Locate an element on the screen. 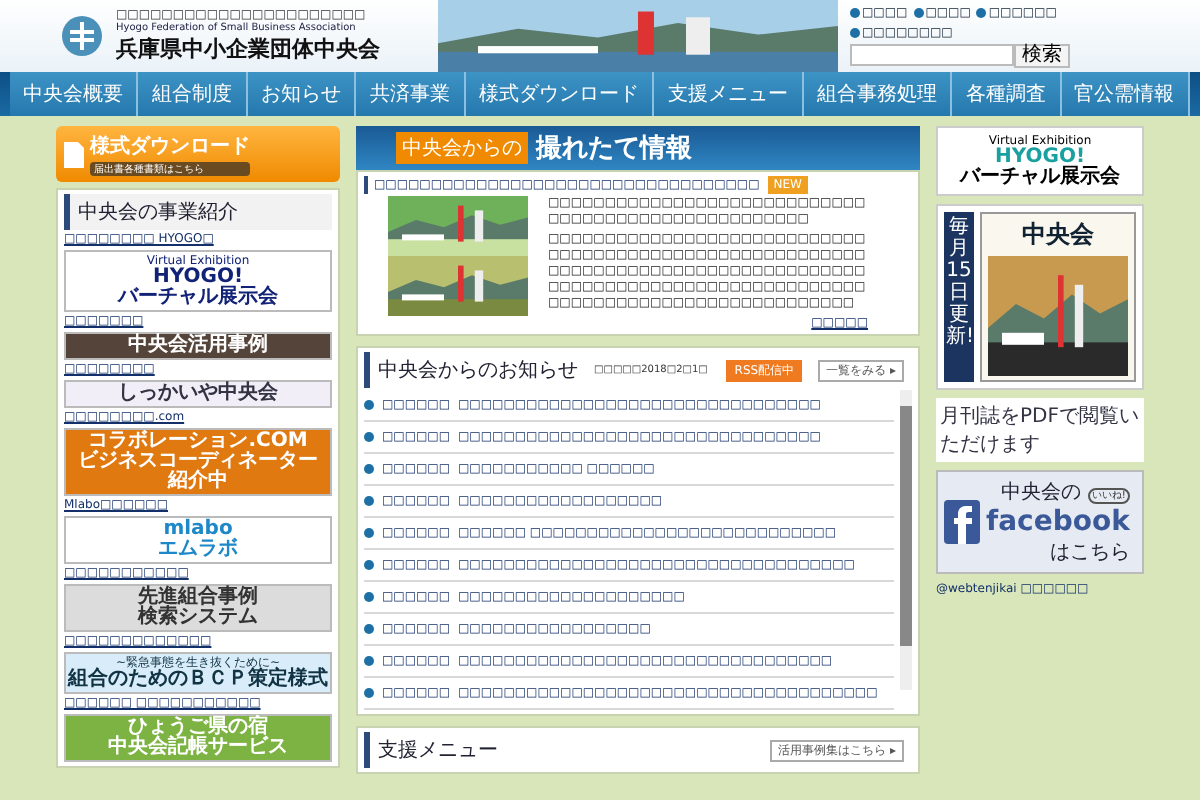 This screenshot has height=800, width=1200. nav-item: 組合事務処理 is located at coordinates (878, 94).